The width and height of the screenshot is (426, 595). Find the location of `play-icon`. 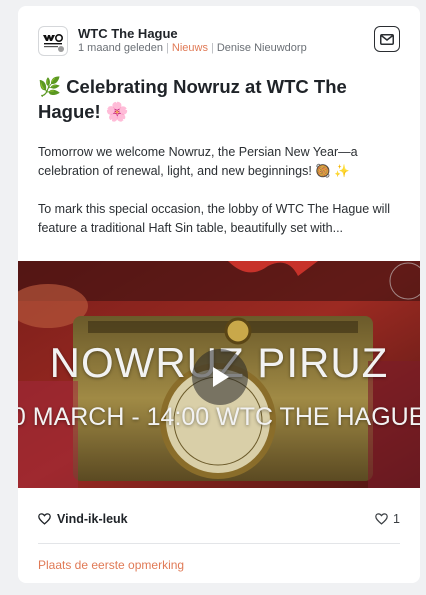

play-icon is located at coordinates (221, 377).